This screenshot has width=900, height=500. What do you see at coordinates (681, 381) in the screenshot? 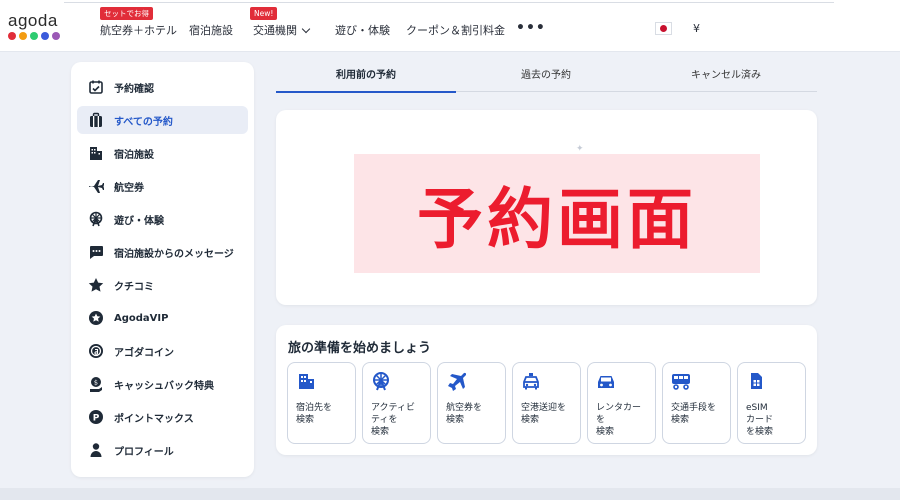
I see `train-icon` at bounding box center [681, 381].